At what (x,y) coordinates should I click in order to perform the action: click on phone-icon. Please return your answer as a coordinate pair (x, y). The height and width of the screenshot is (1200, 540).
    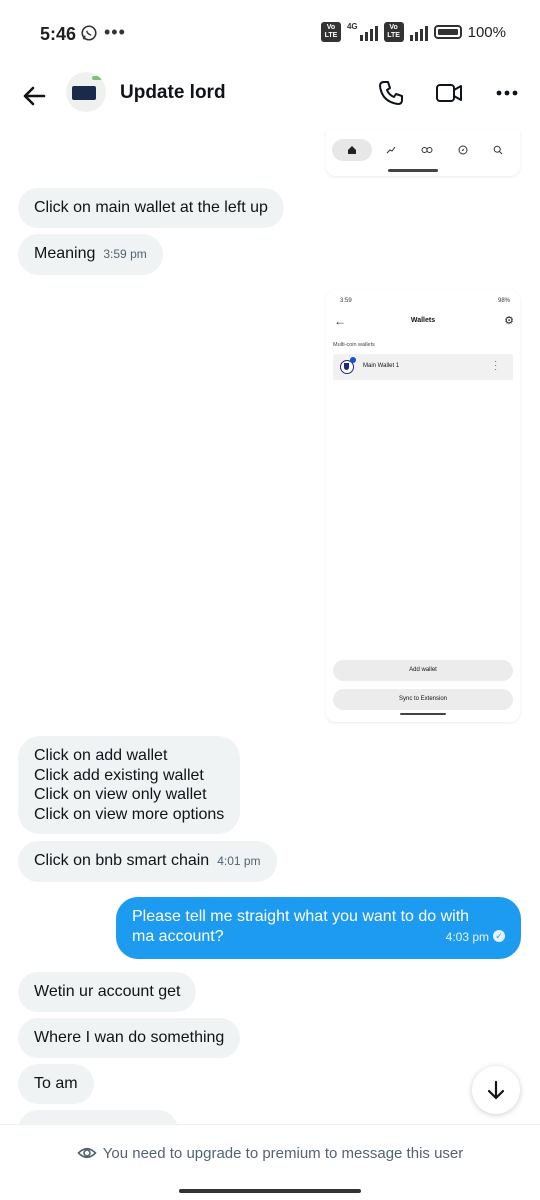
    Looking at the image, I should click on (391, 93).